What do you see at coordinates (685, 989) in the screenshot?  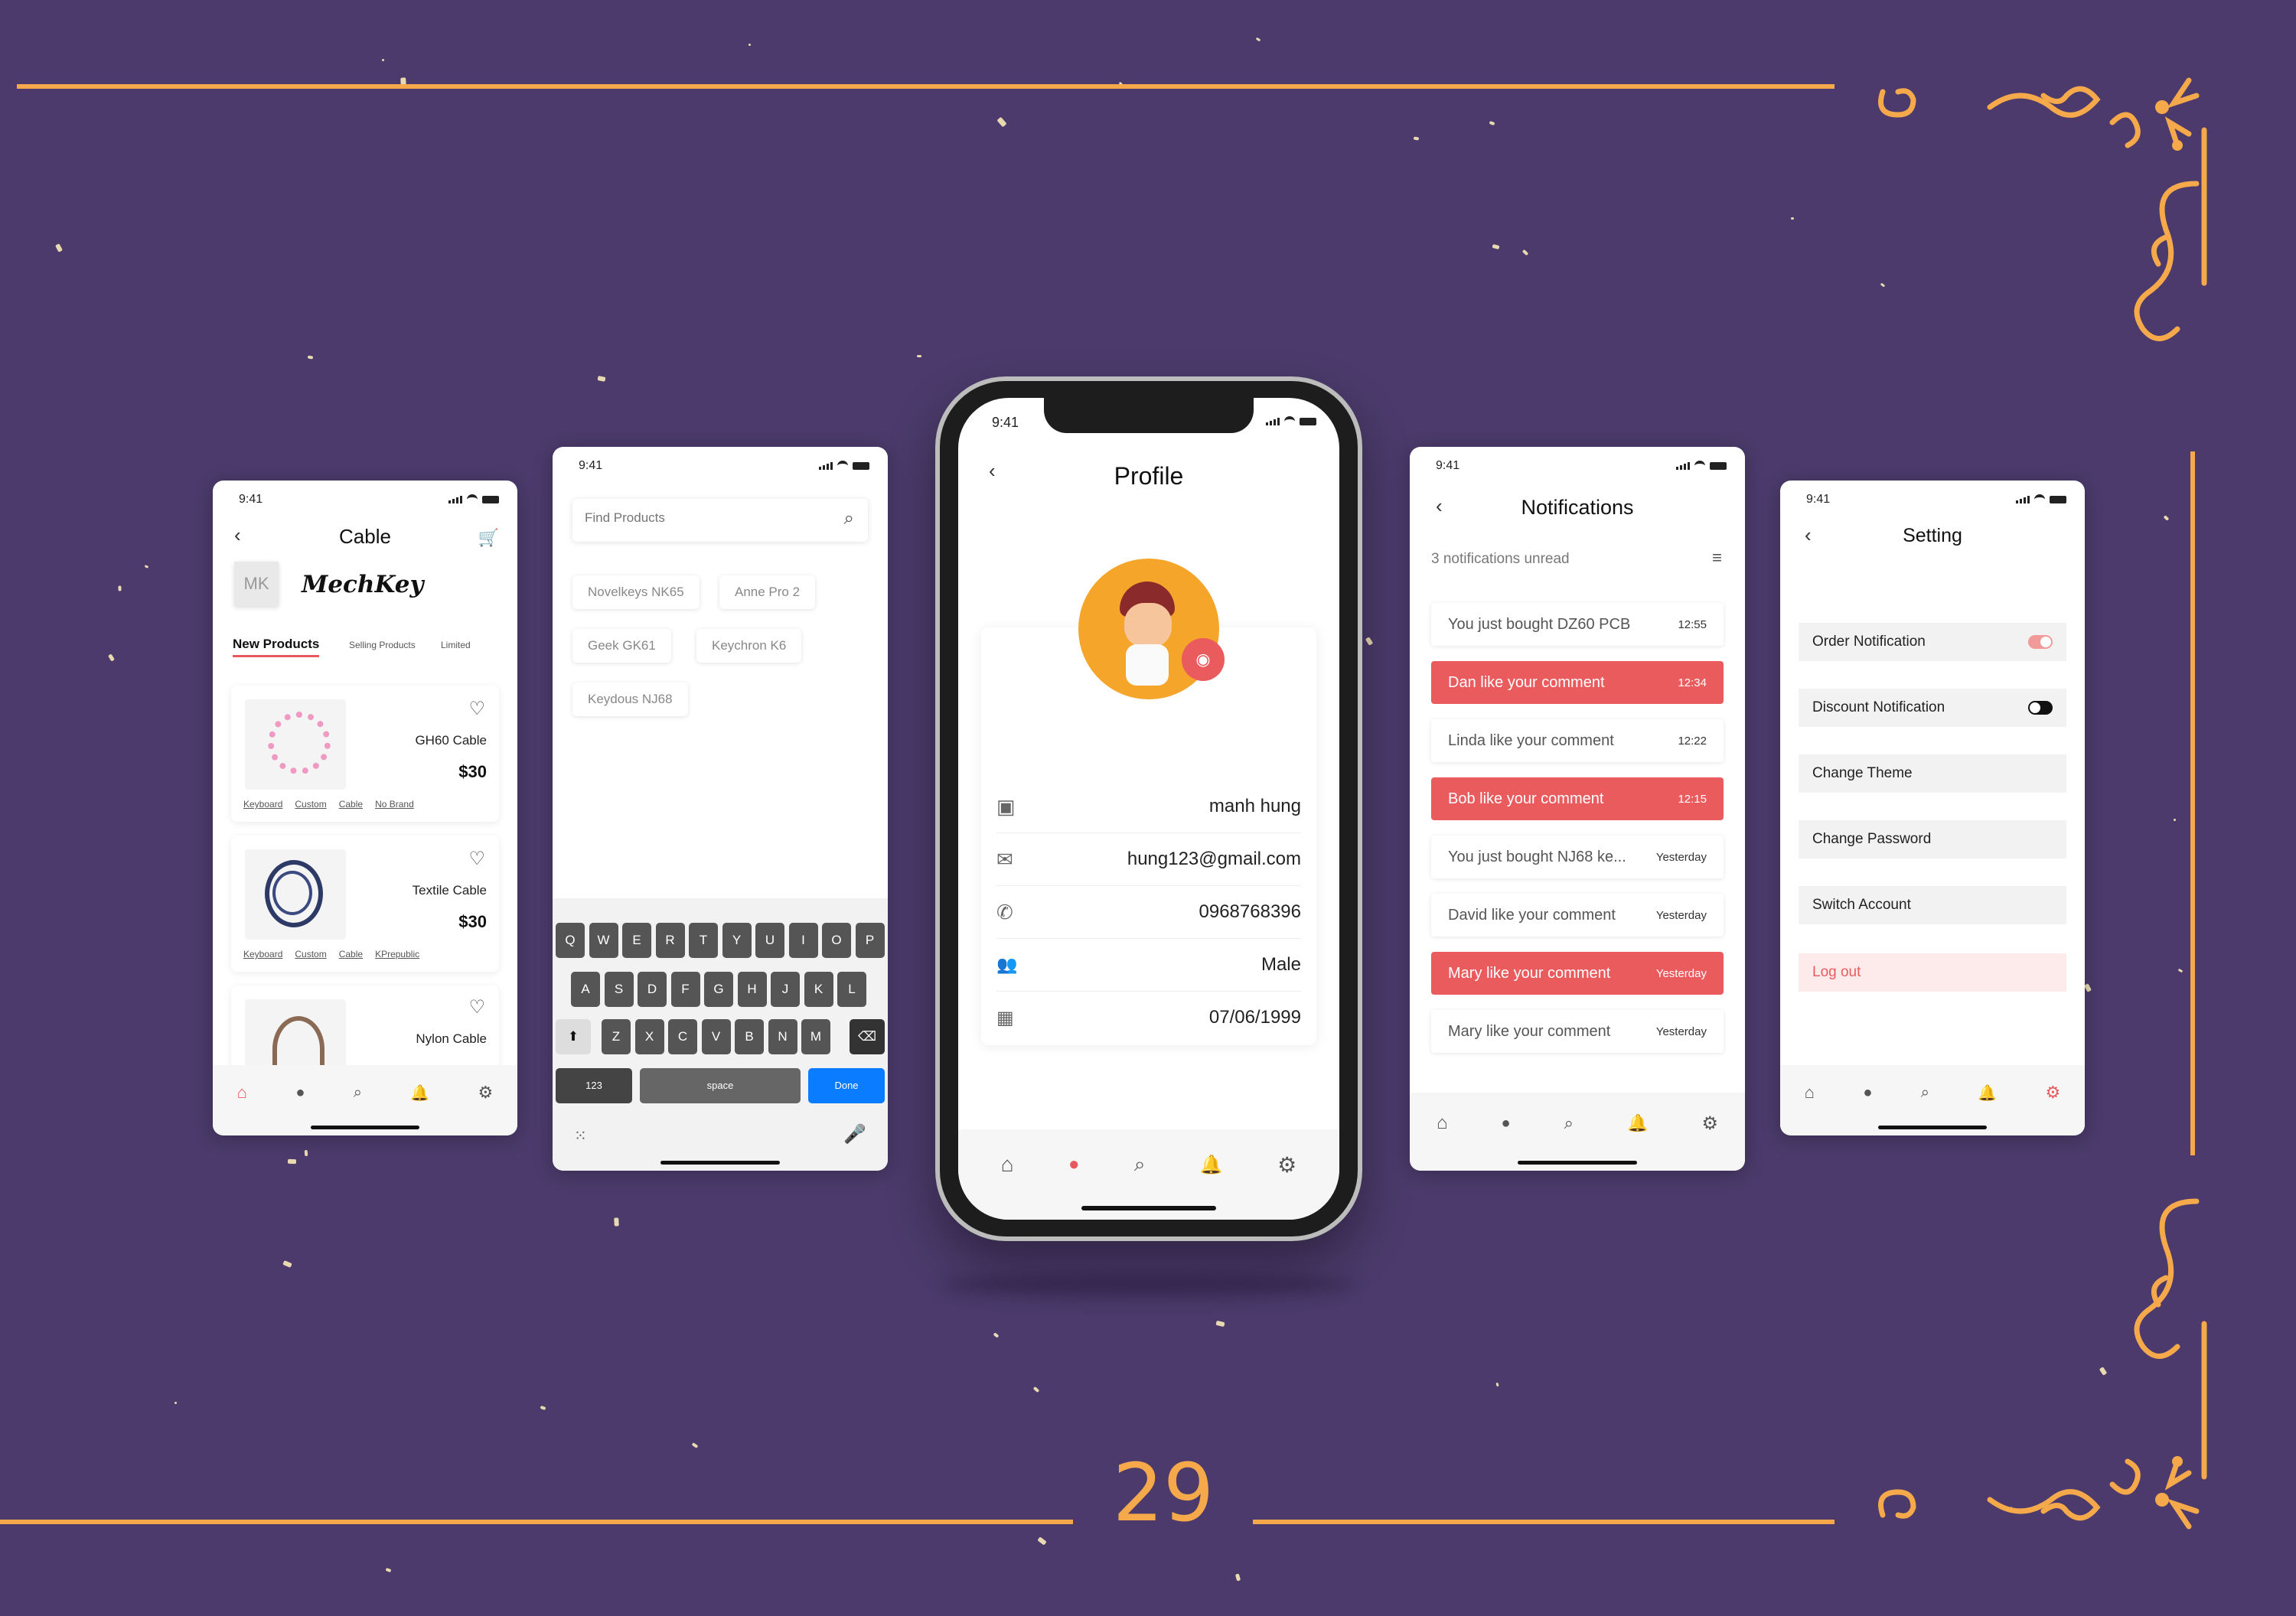 I see `key-f: F` at bounding box center [685, 989].